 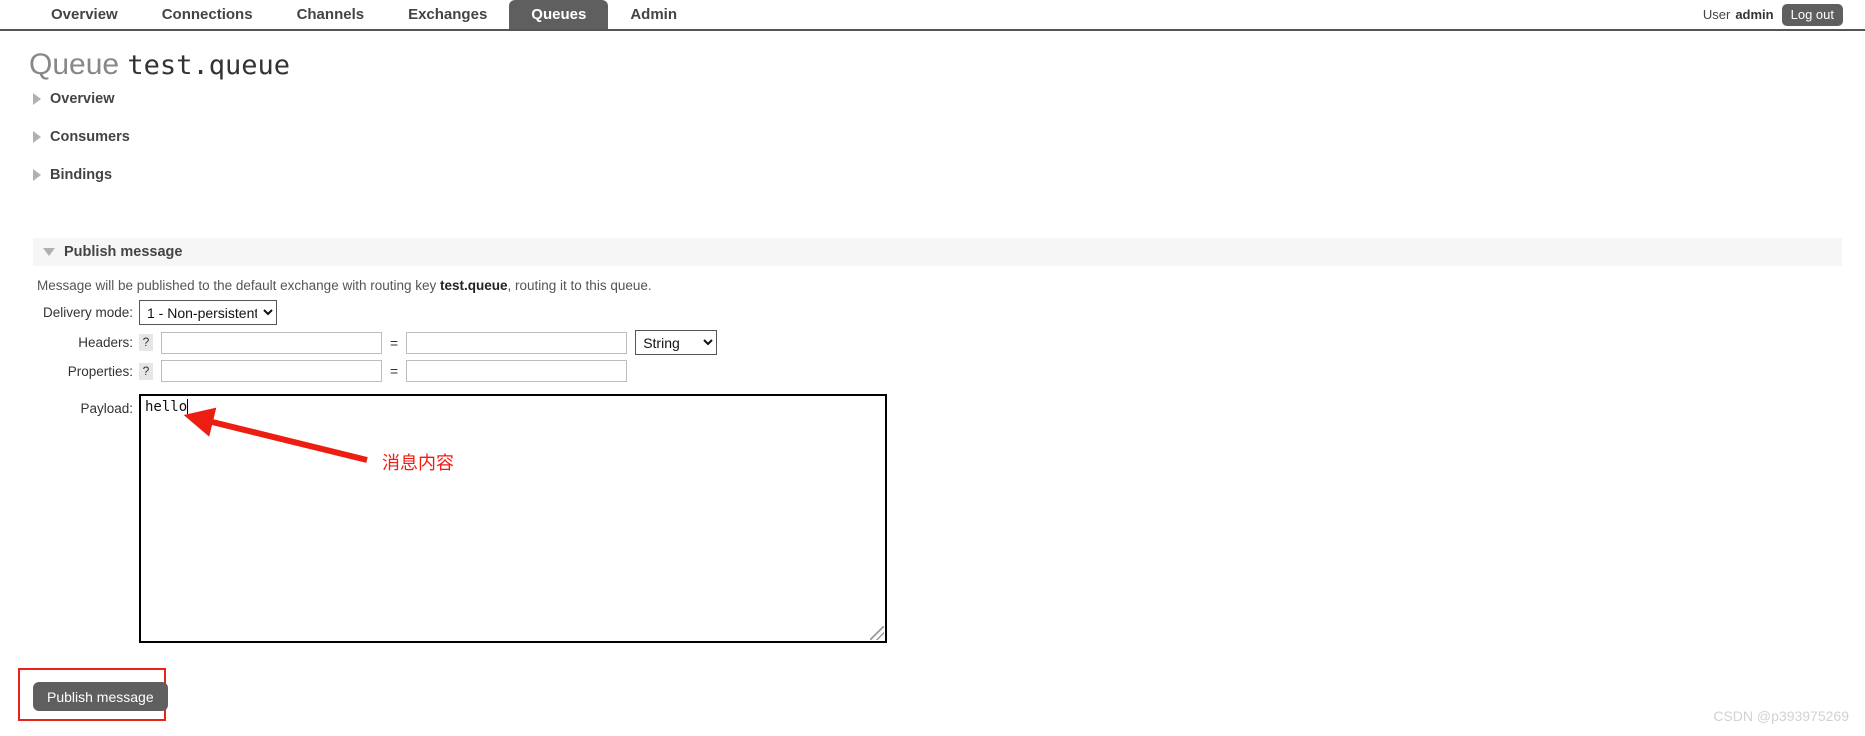 I want to click on page-title-prefix: Queue, so click(x=74, y=64).